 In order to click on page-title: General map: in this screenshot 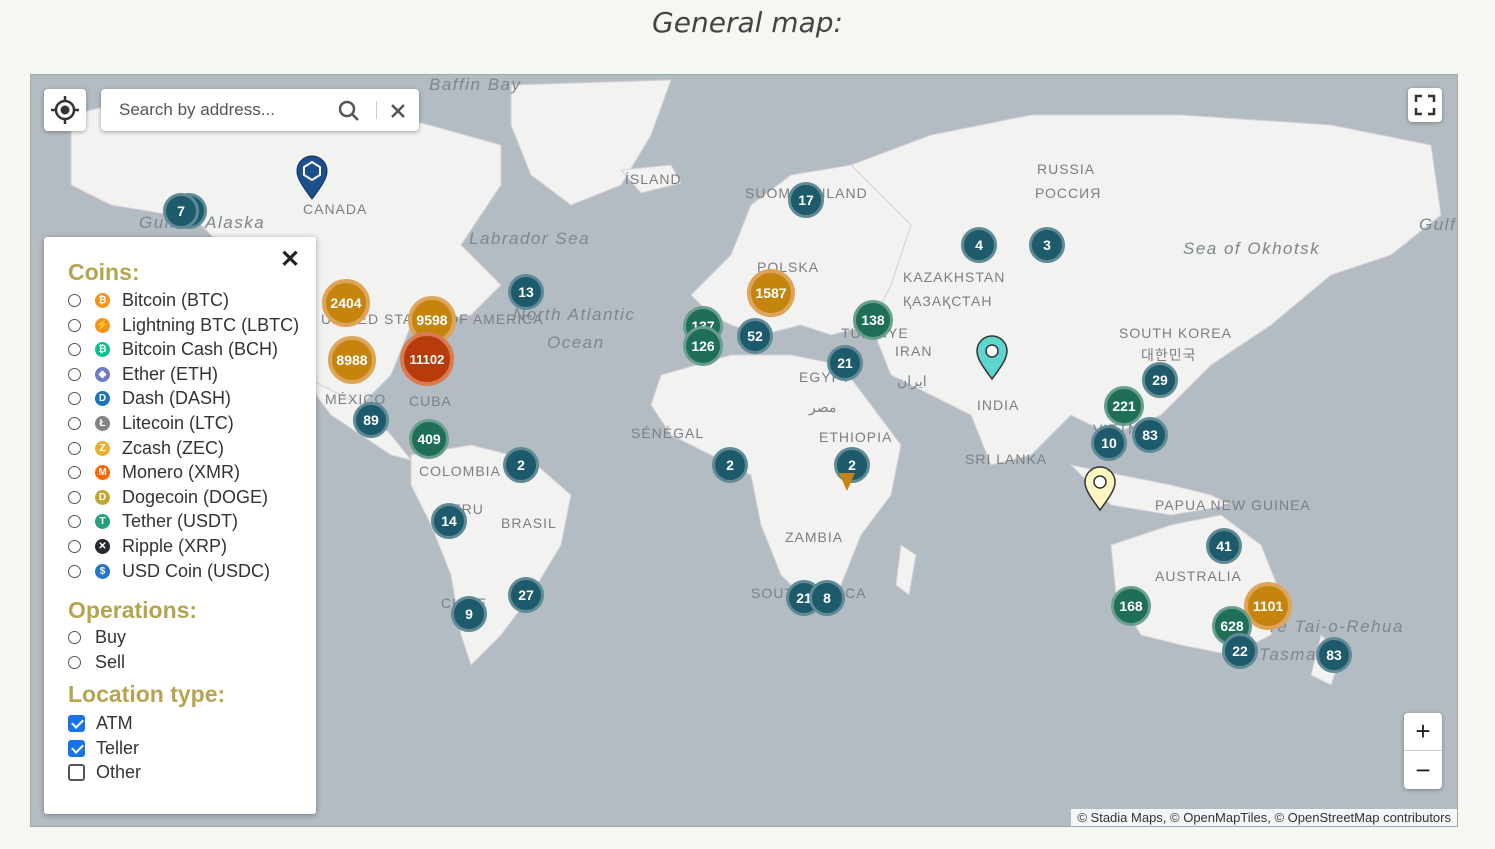, I will do `click(747, 22)`.